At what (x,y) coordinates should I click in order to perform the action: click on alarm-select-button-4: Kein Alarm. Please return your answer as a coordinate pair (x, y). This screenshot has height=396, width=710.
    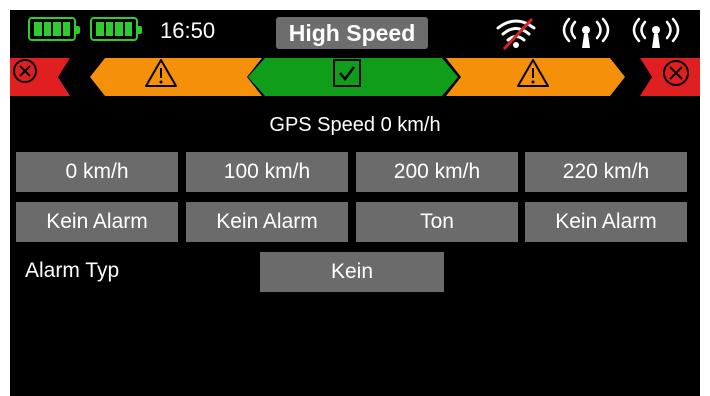
    Looking at the image, I should click on (606, 222).